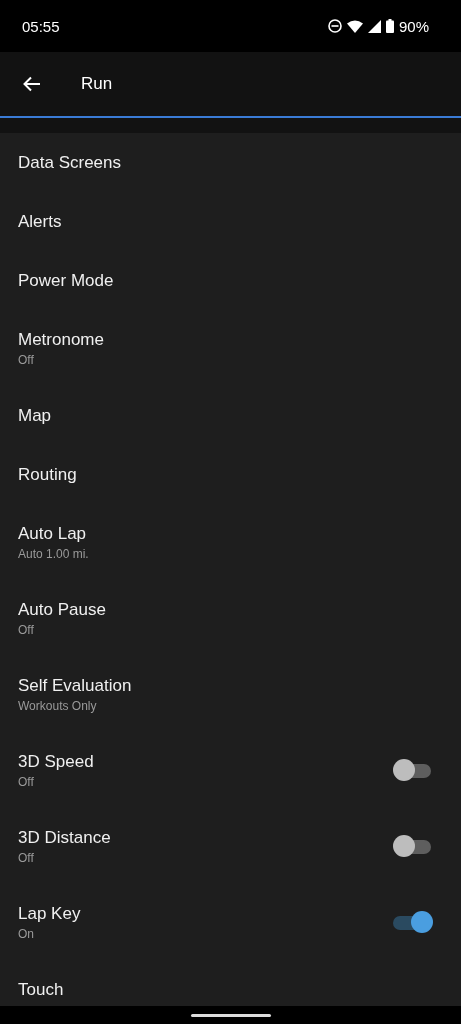 Image resolution: width=461 pixels, height=1024 pixels. Describe the element at coordinates (26, 933) in the screenshot. I see `item-subtitle: On` at that location.